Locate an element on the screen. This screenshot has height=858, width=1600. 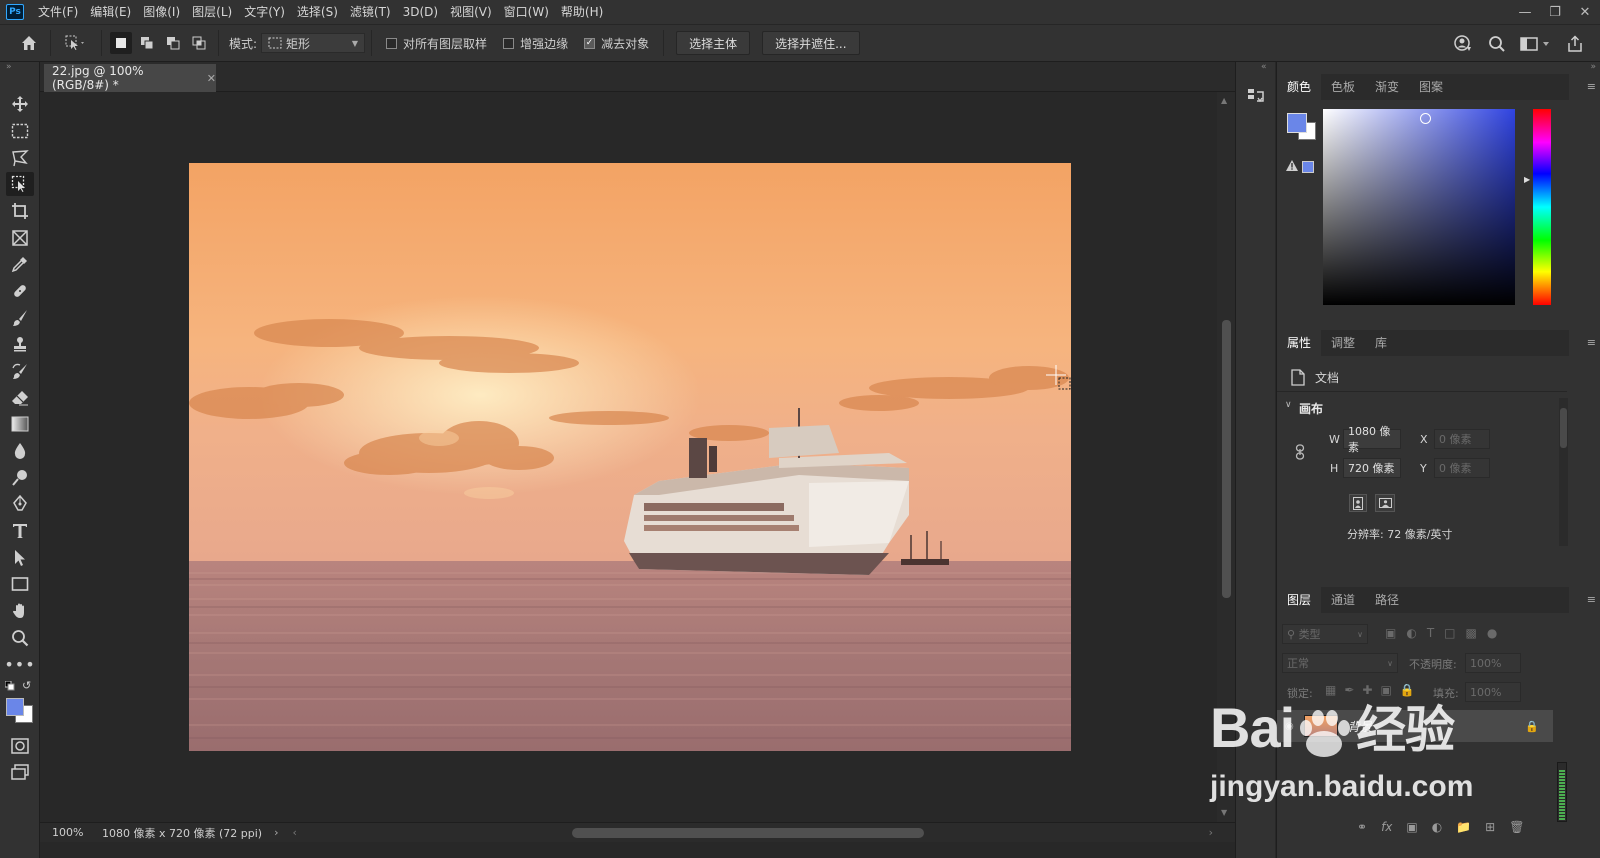
close-window-button: ✕ is located at coordinates (1585, 12).